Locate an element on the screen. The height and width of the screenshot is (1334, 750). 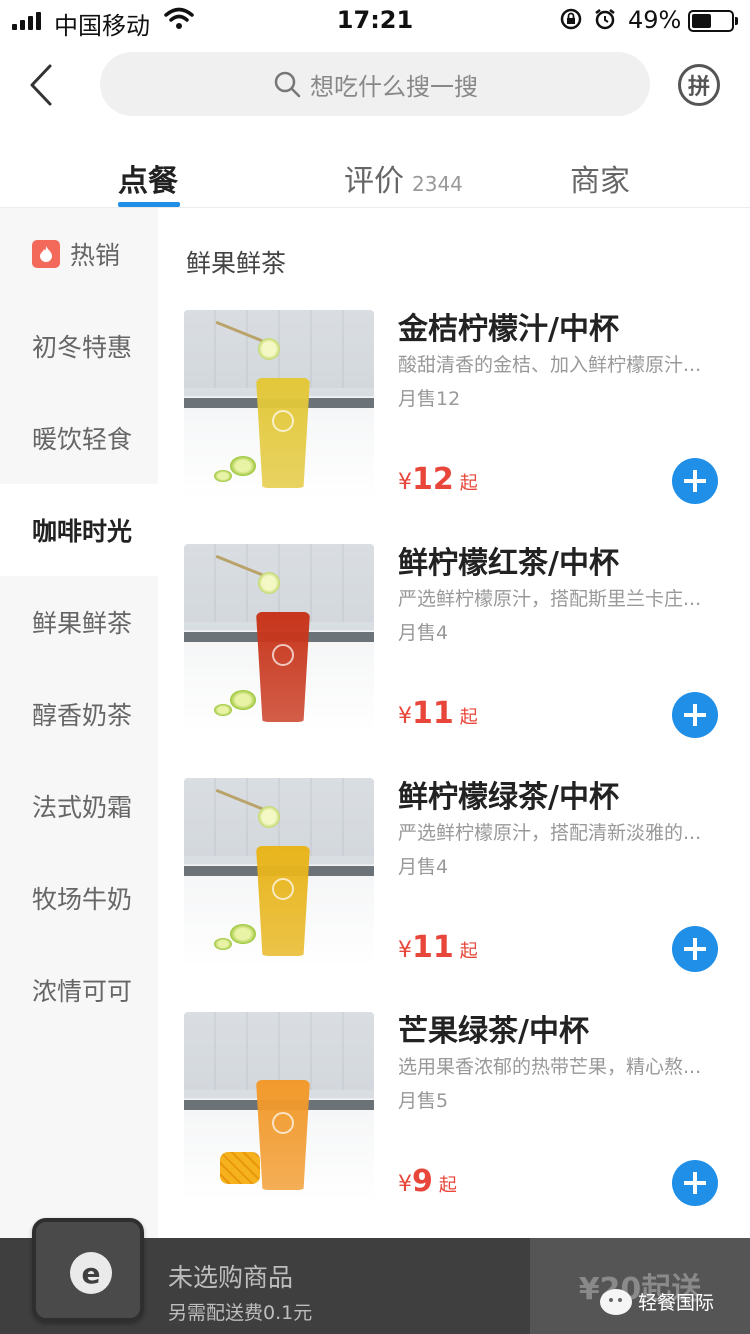
alarm-icon is located at coordinates (605, 19).